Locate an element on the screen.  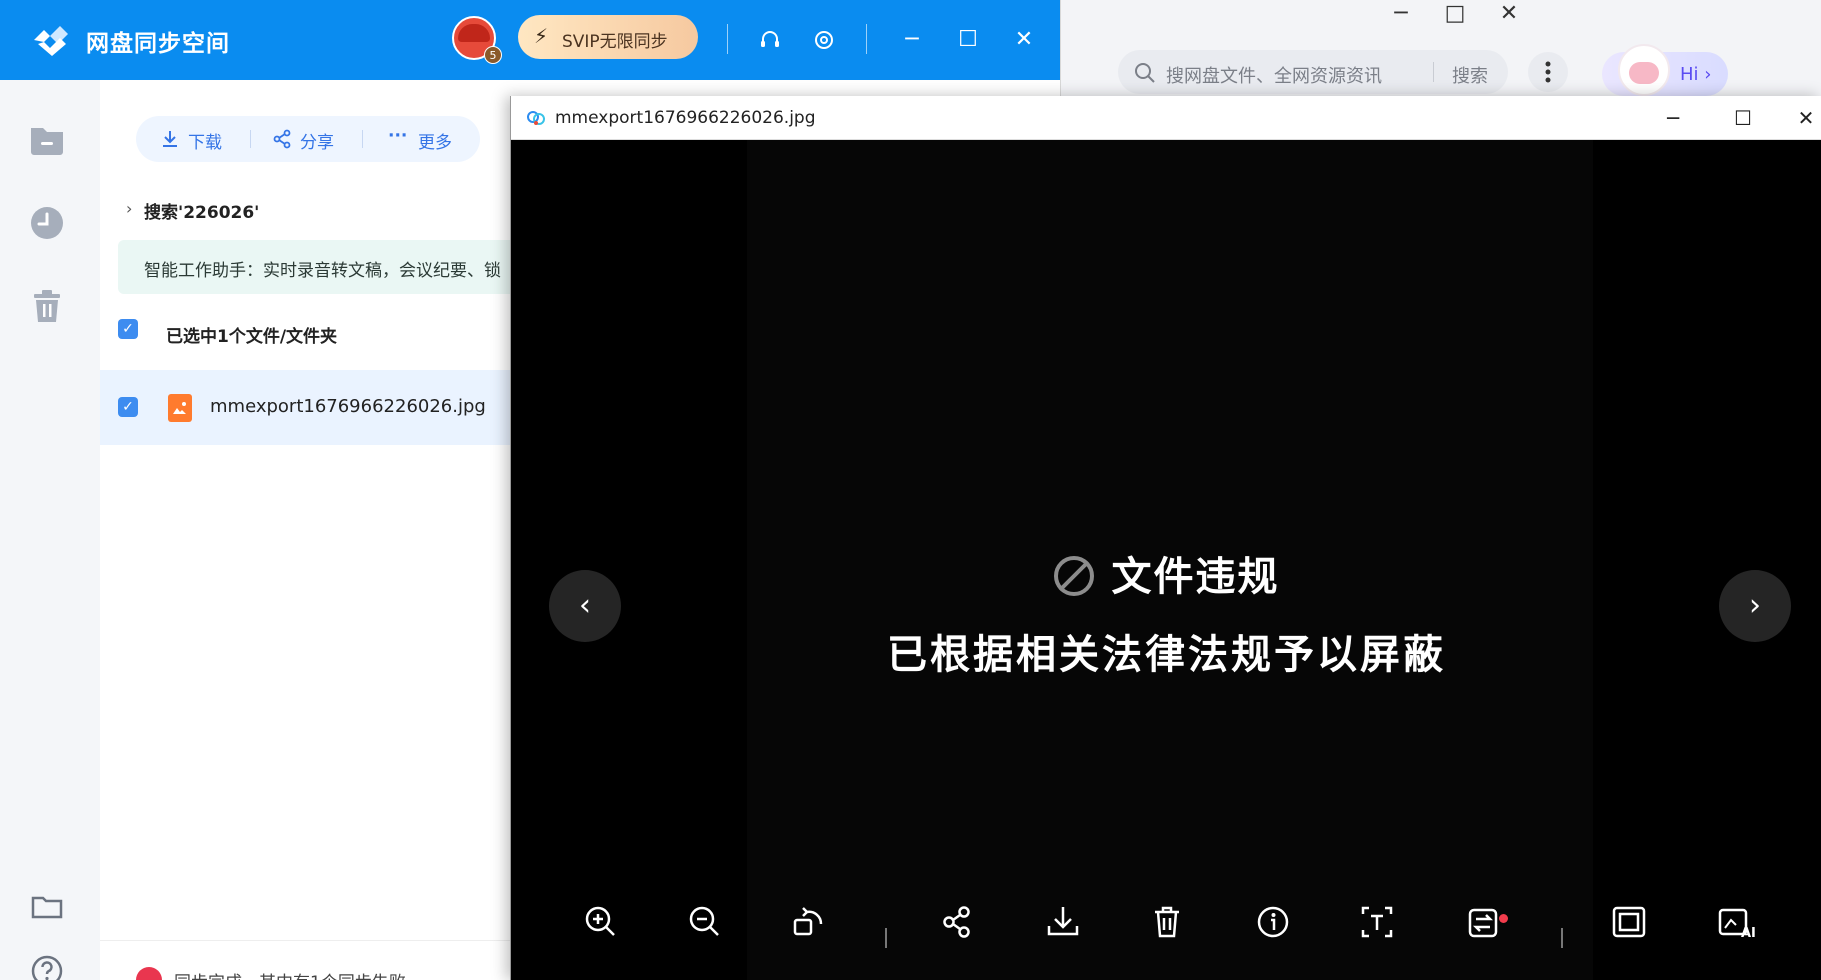
ai-image-icon: AI is located at coordinates (1735, 922).